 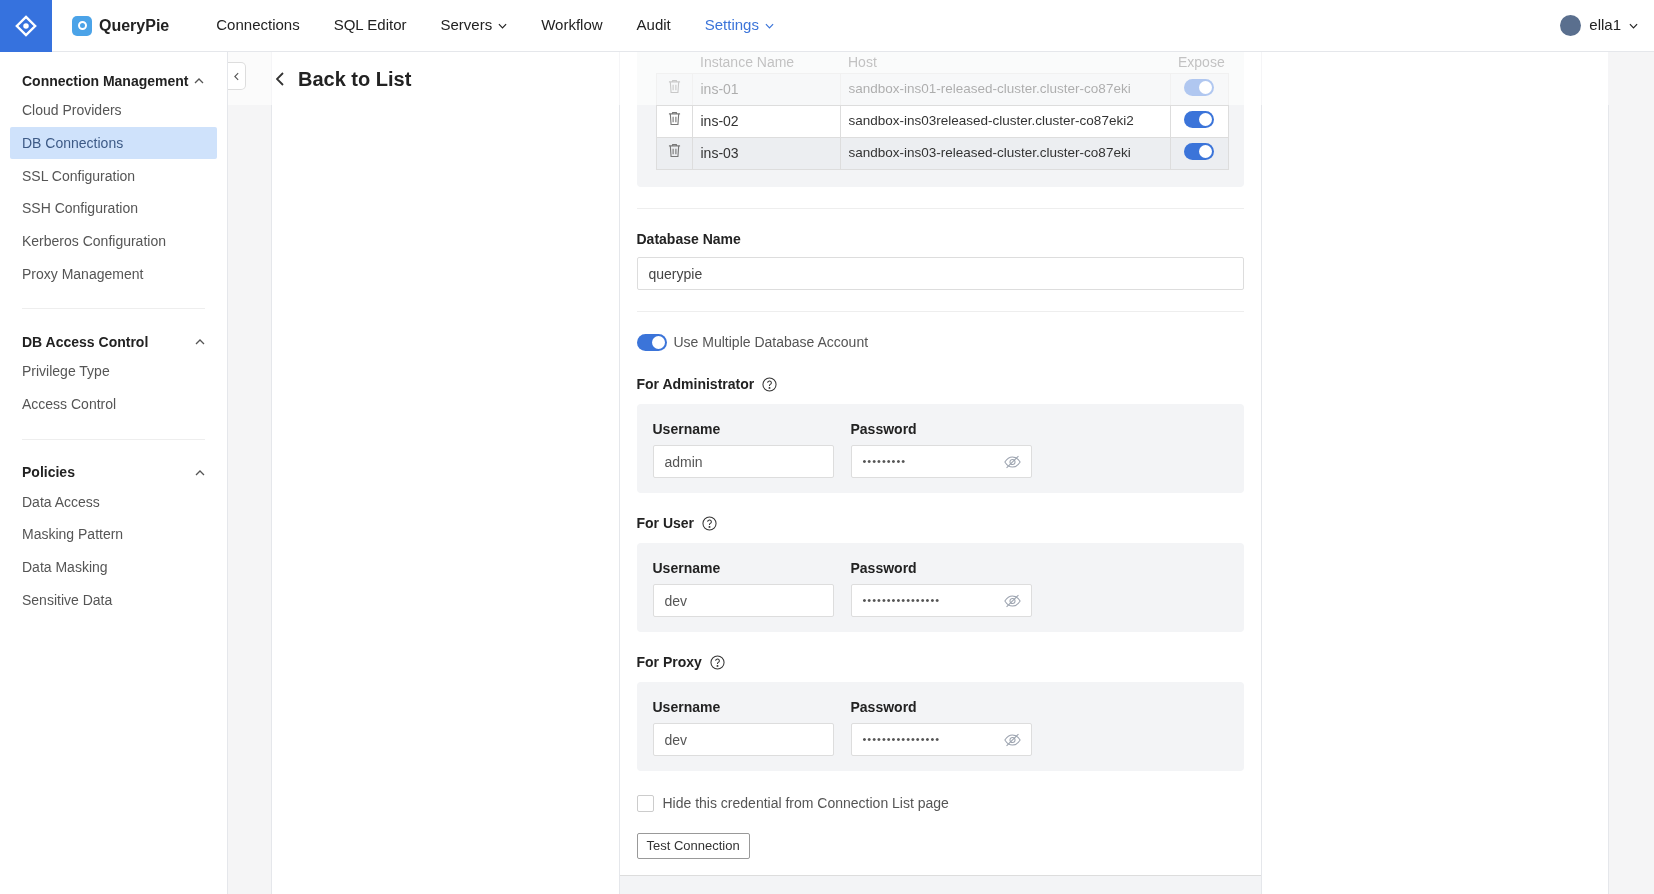 I want to click on collapse-sidebar-button, so click(x=237, y=76).